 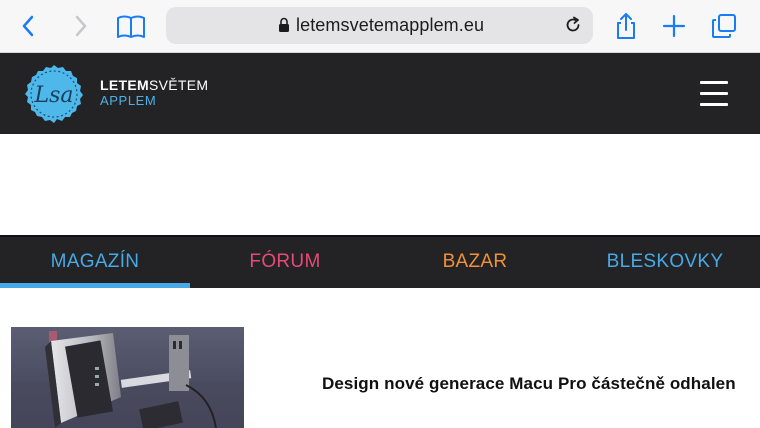 I want to click on tab-label: MAGAZÍN, so click(x=95, y=261).